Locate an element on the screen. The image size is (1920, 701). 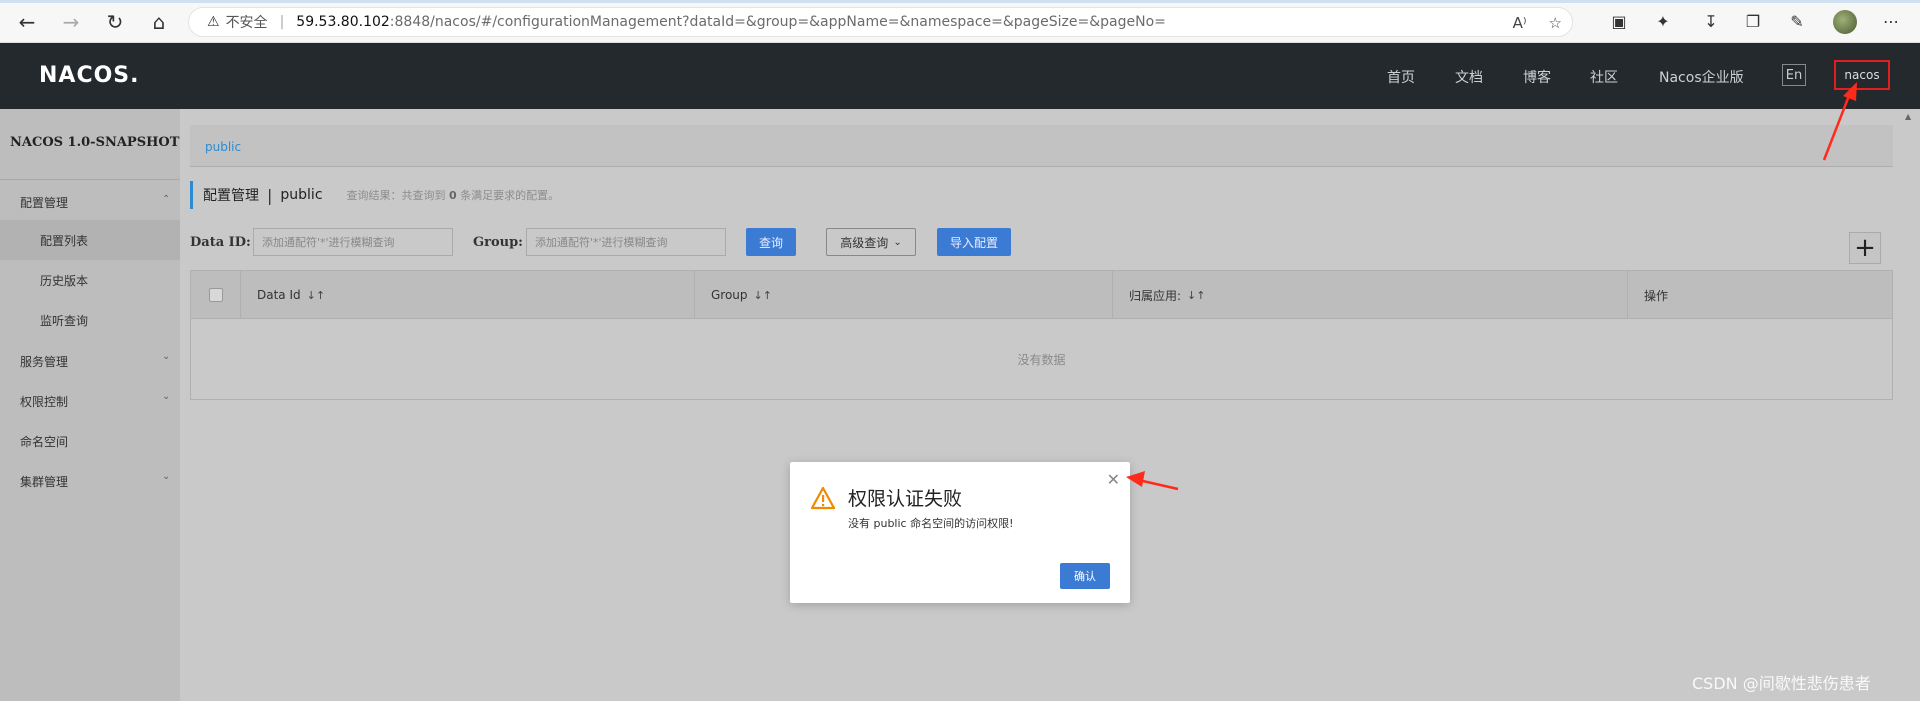
import-config-button: 导入配置 is located at coordinates (974, 242).